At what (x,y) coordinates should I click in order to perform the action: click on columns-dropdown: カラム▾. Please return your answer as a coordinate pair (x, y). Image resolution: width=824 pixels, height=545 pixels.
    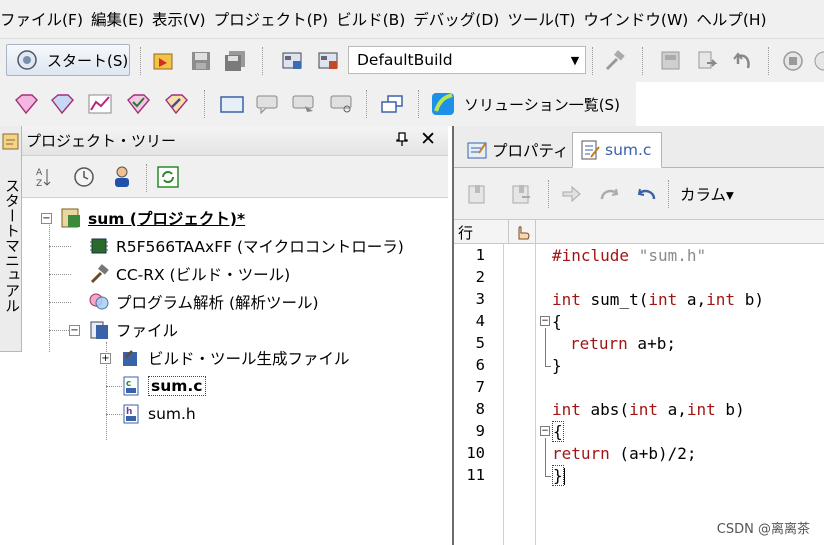
    Looking at the image, I should click on (715, 194).